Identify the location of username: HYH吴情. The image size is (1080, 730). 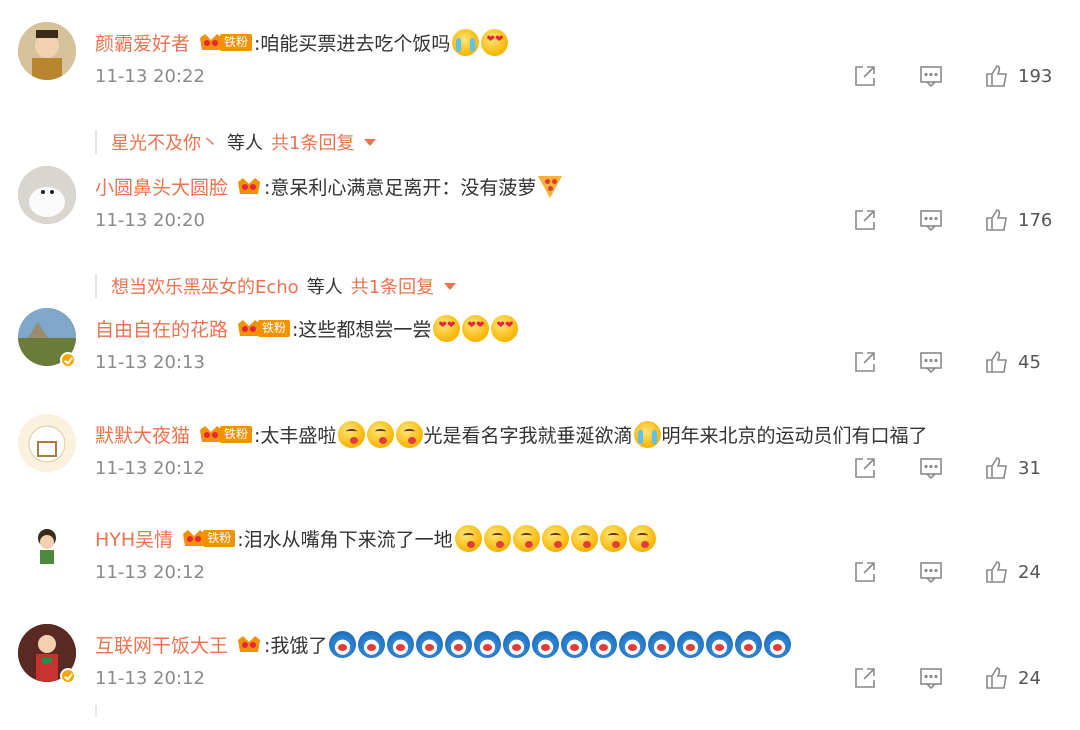
(134, 538).